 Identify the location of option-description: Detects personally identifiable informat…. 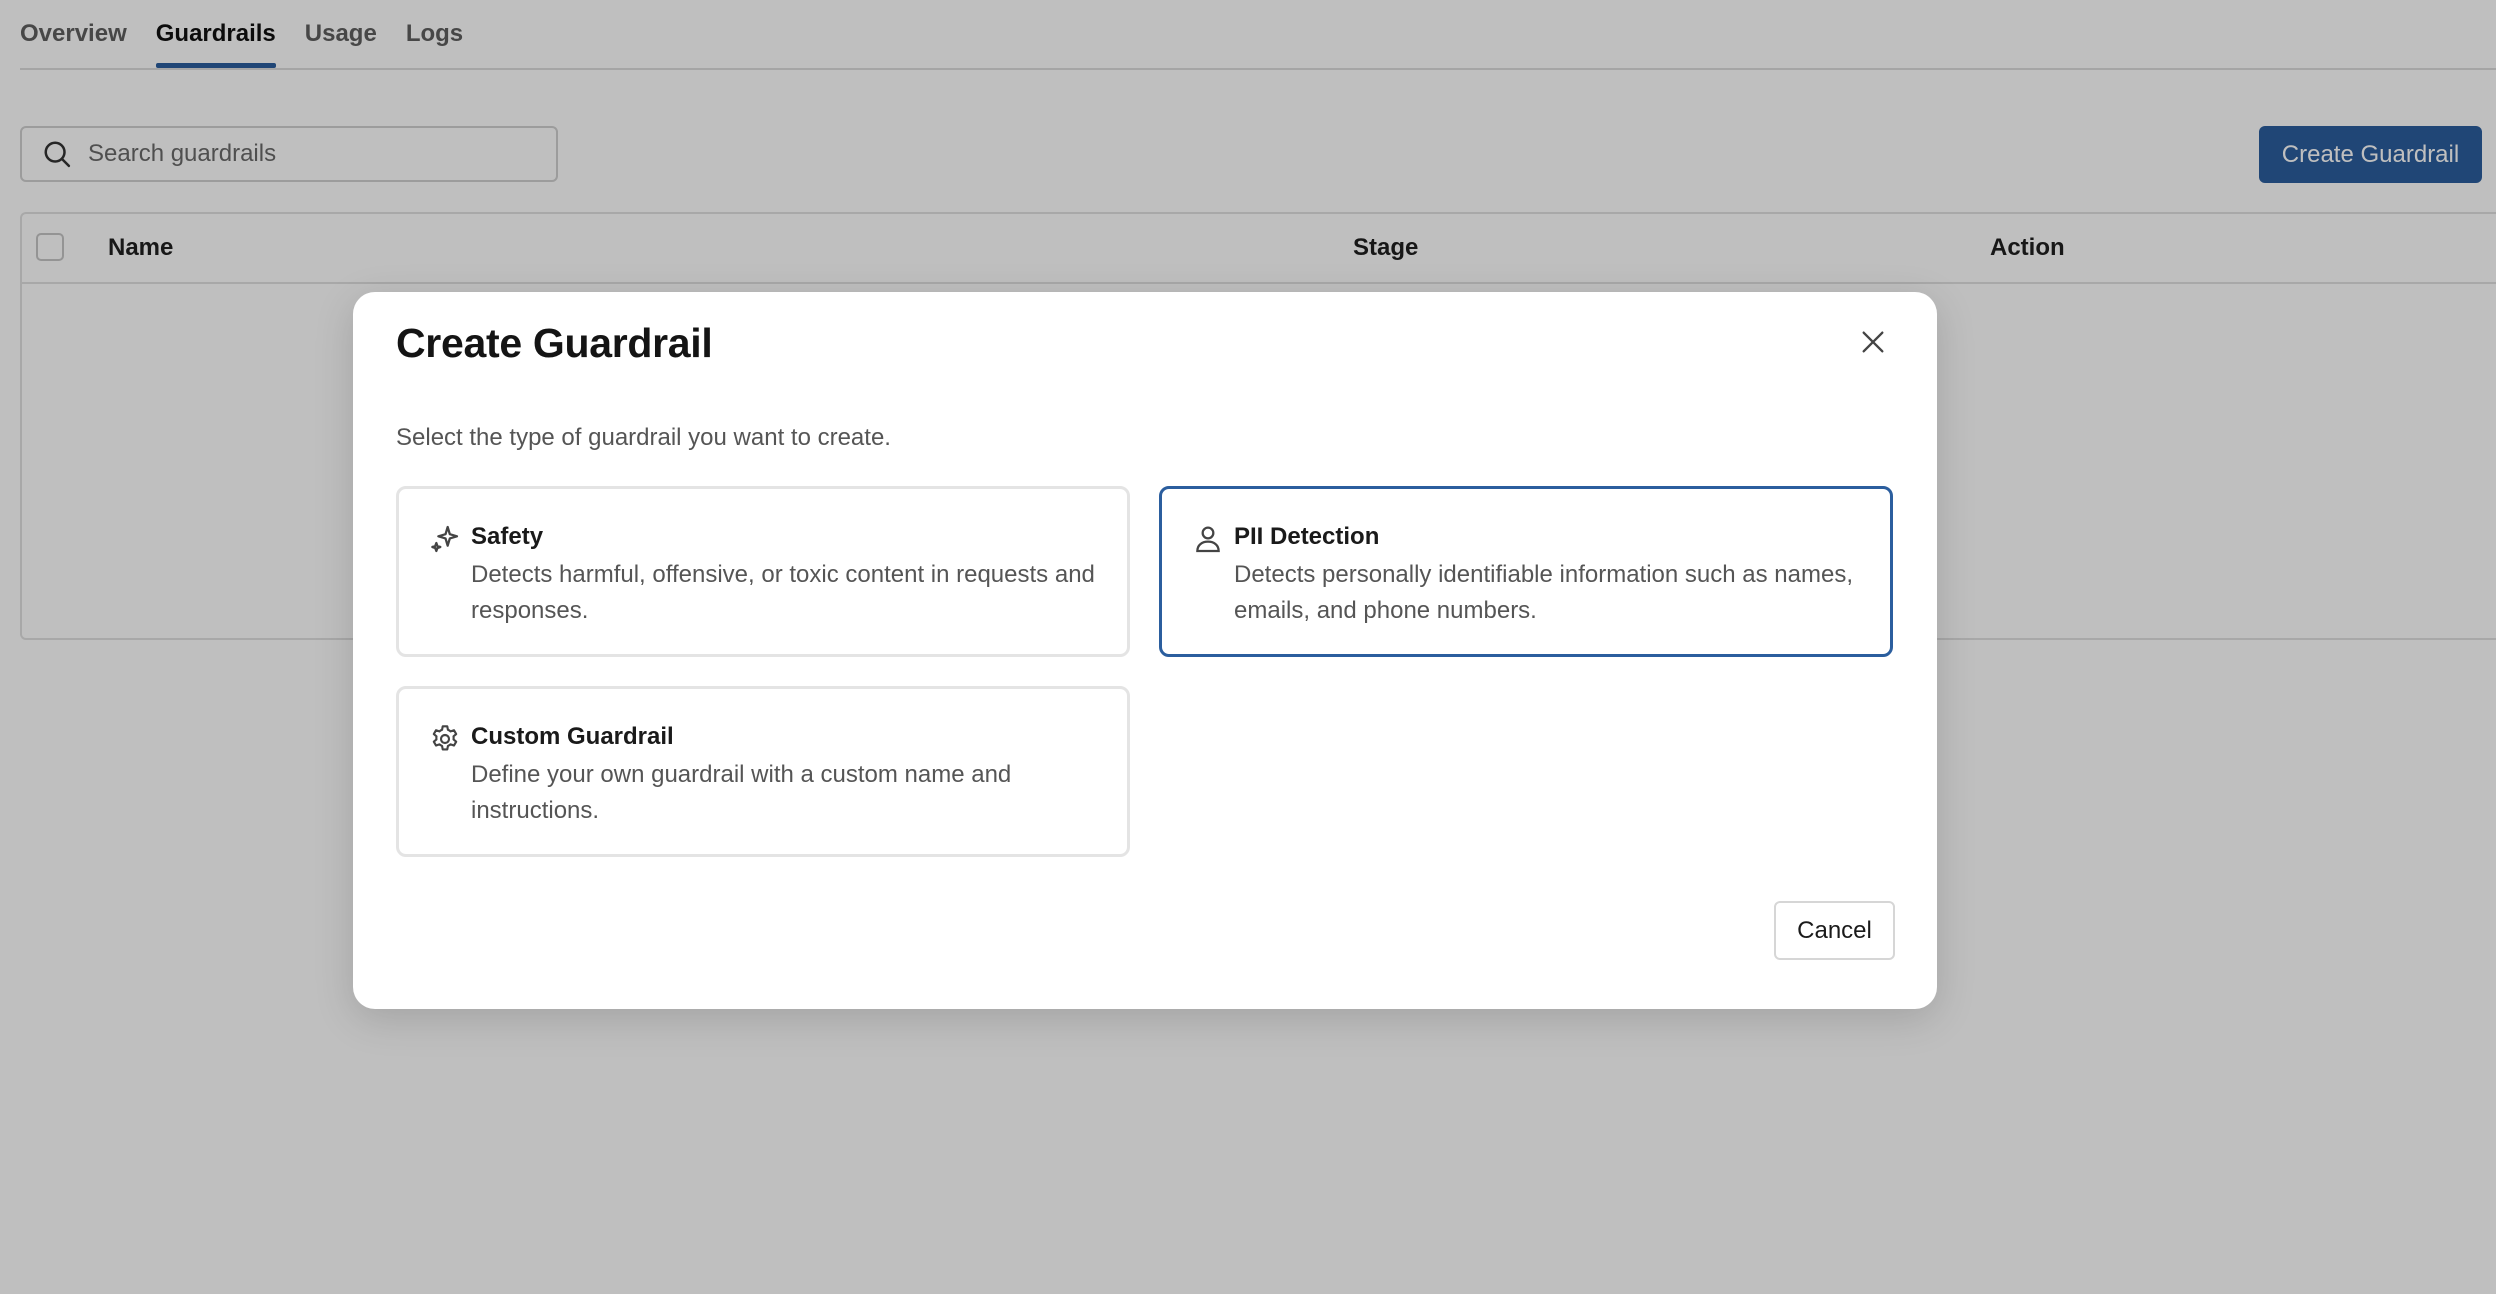
(1543, 592).